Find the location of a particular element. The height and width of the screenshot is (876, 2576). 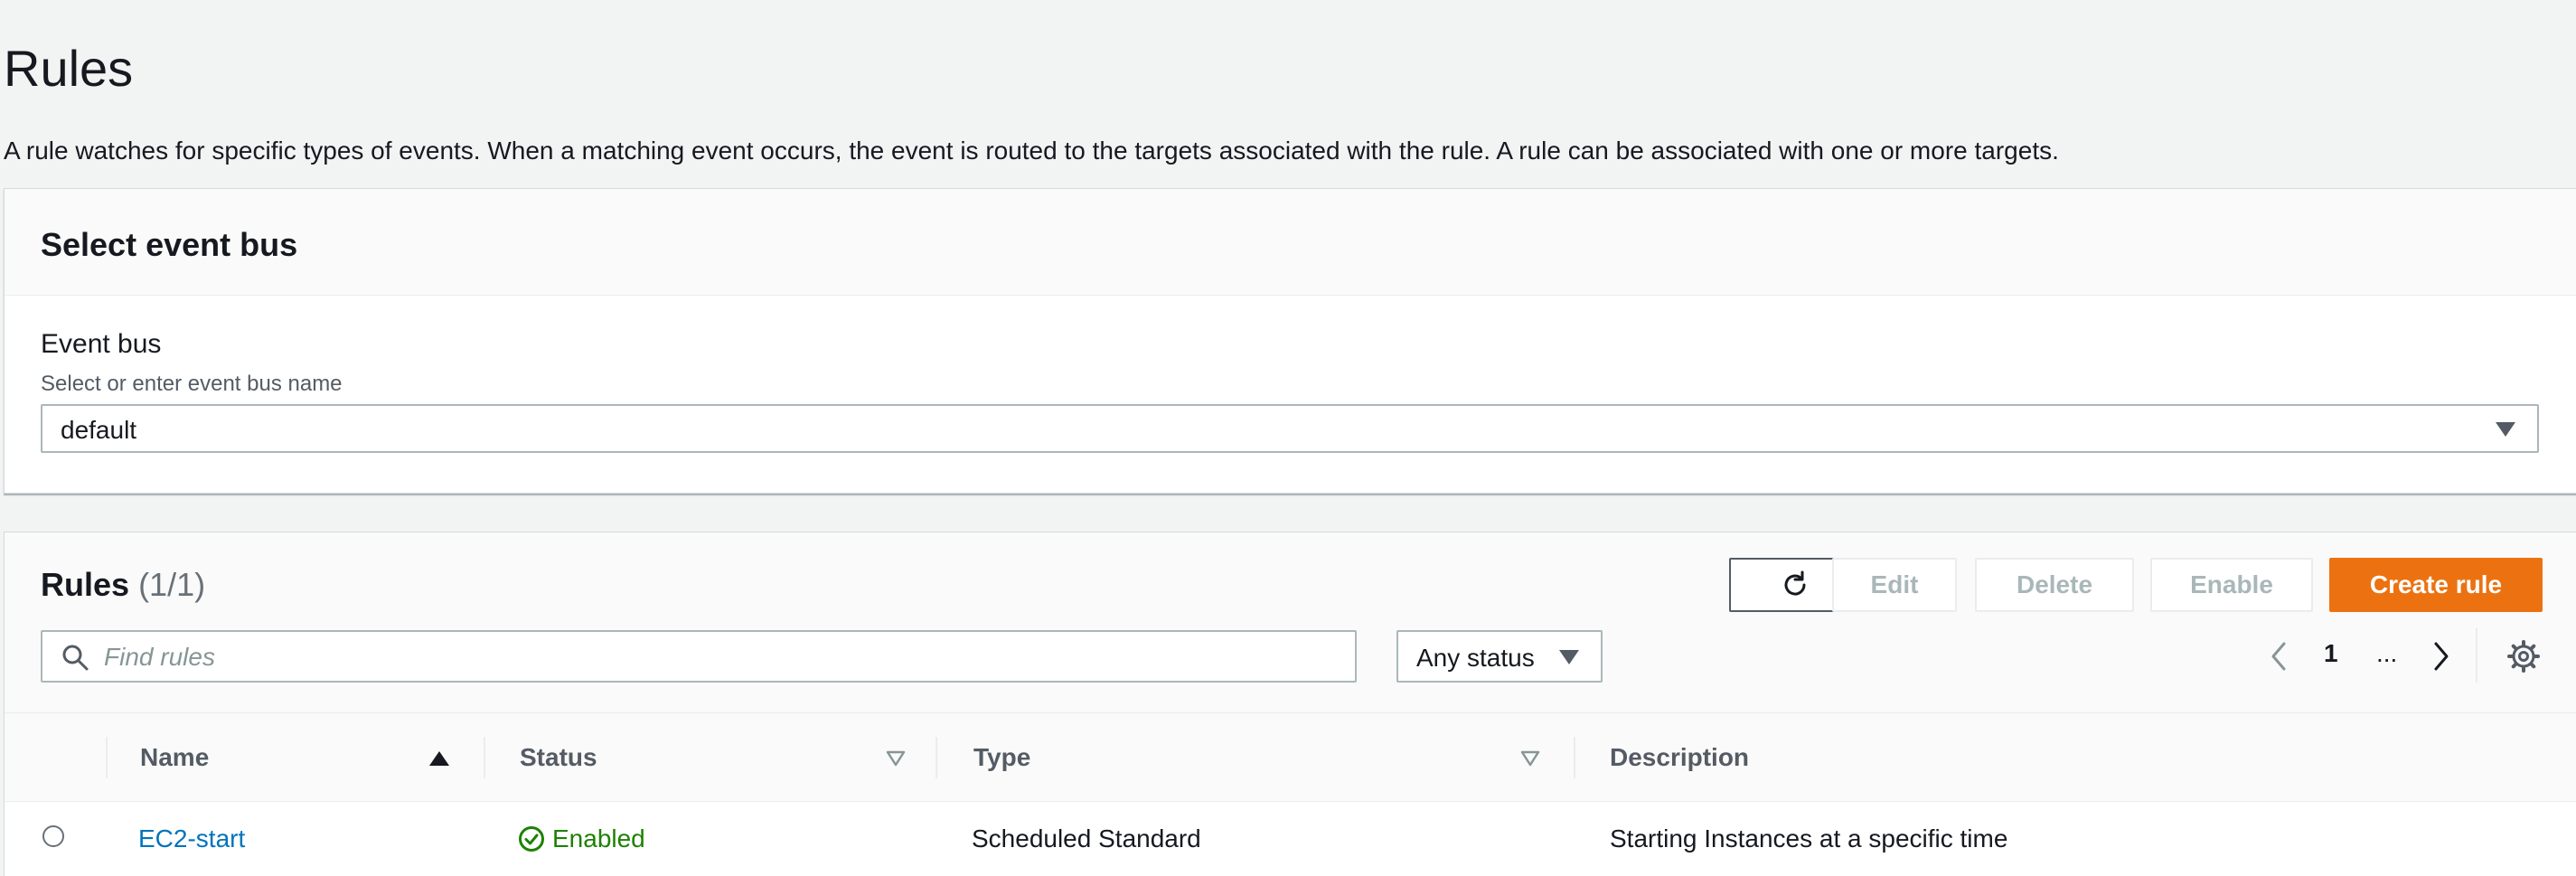

column-header-type: Type is located at coordinates (1002, 757).